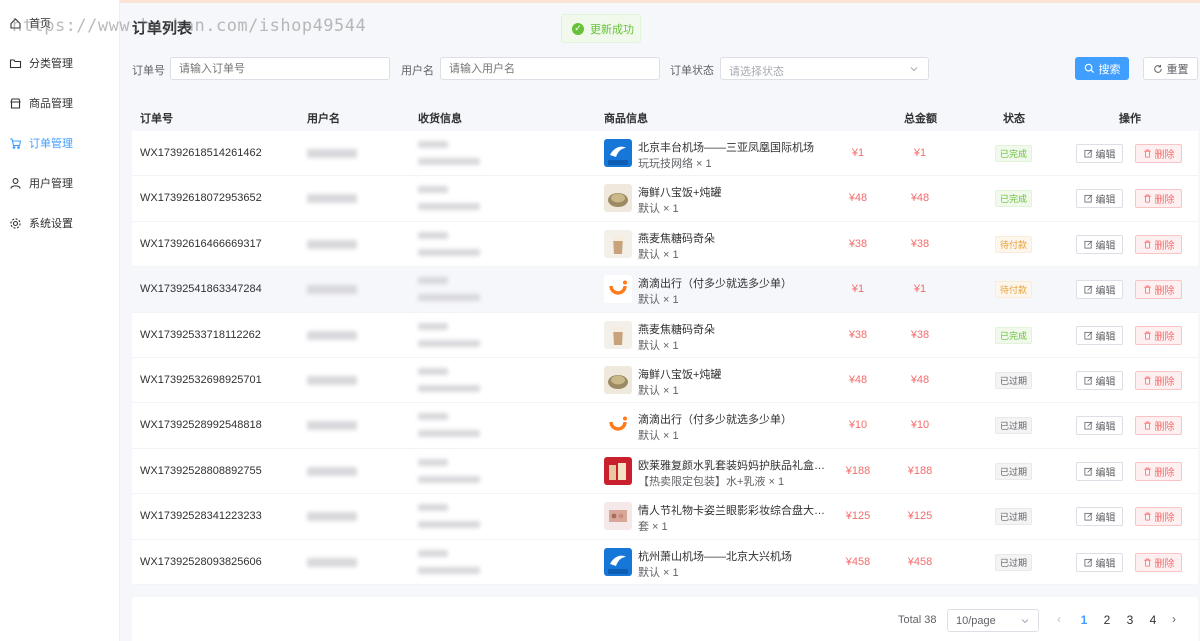  I want to click on sidebar-item-5: 系统设置, so click(59, 223).